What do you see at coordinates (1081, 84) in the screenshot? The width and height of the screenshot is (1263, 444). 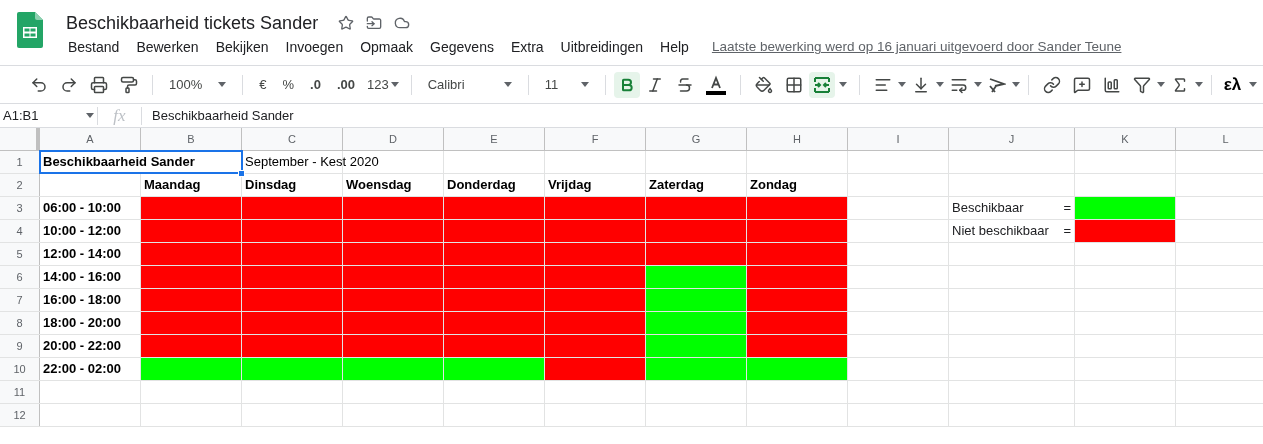 I see `comment-icon` at bounding box center [1081, 84].